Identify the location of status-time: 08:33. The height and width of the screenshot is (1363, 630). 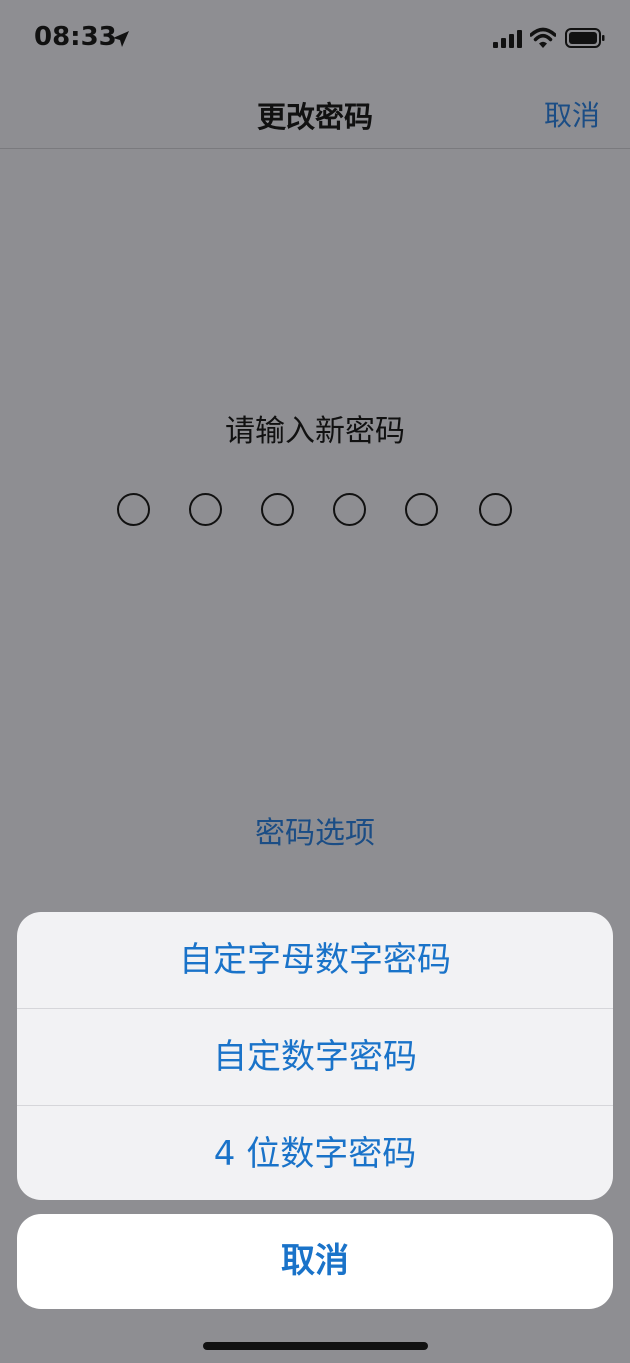
(75, 37).